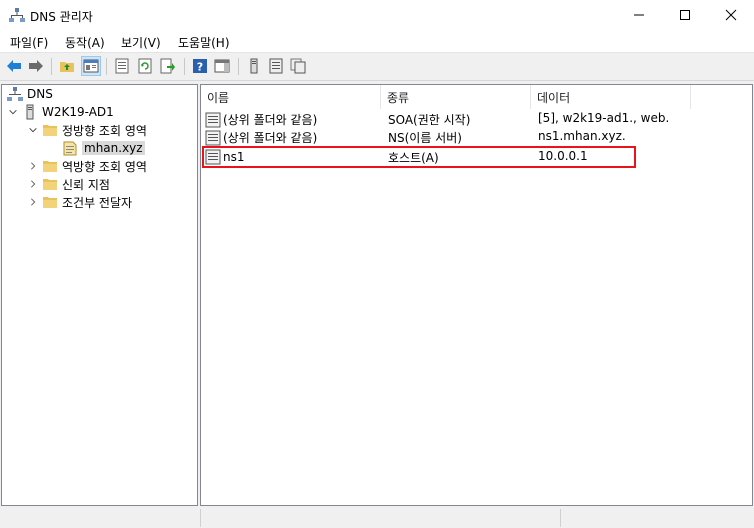 The width and height of the screenshot is (754, 528). I want to click on export-list-button, so click(168, 66).